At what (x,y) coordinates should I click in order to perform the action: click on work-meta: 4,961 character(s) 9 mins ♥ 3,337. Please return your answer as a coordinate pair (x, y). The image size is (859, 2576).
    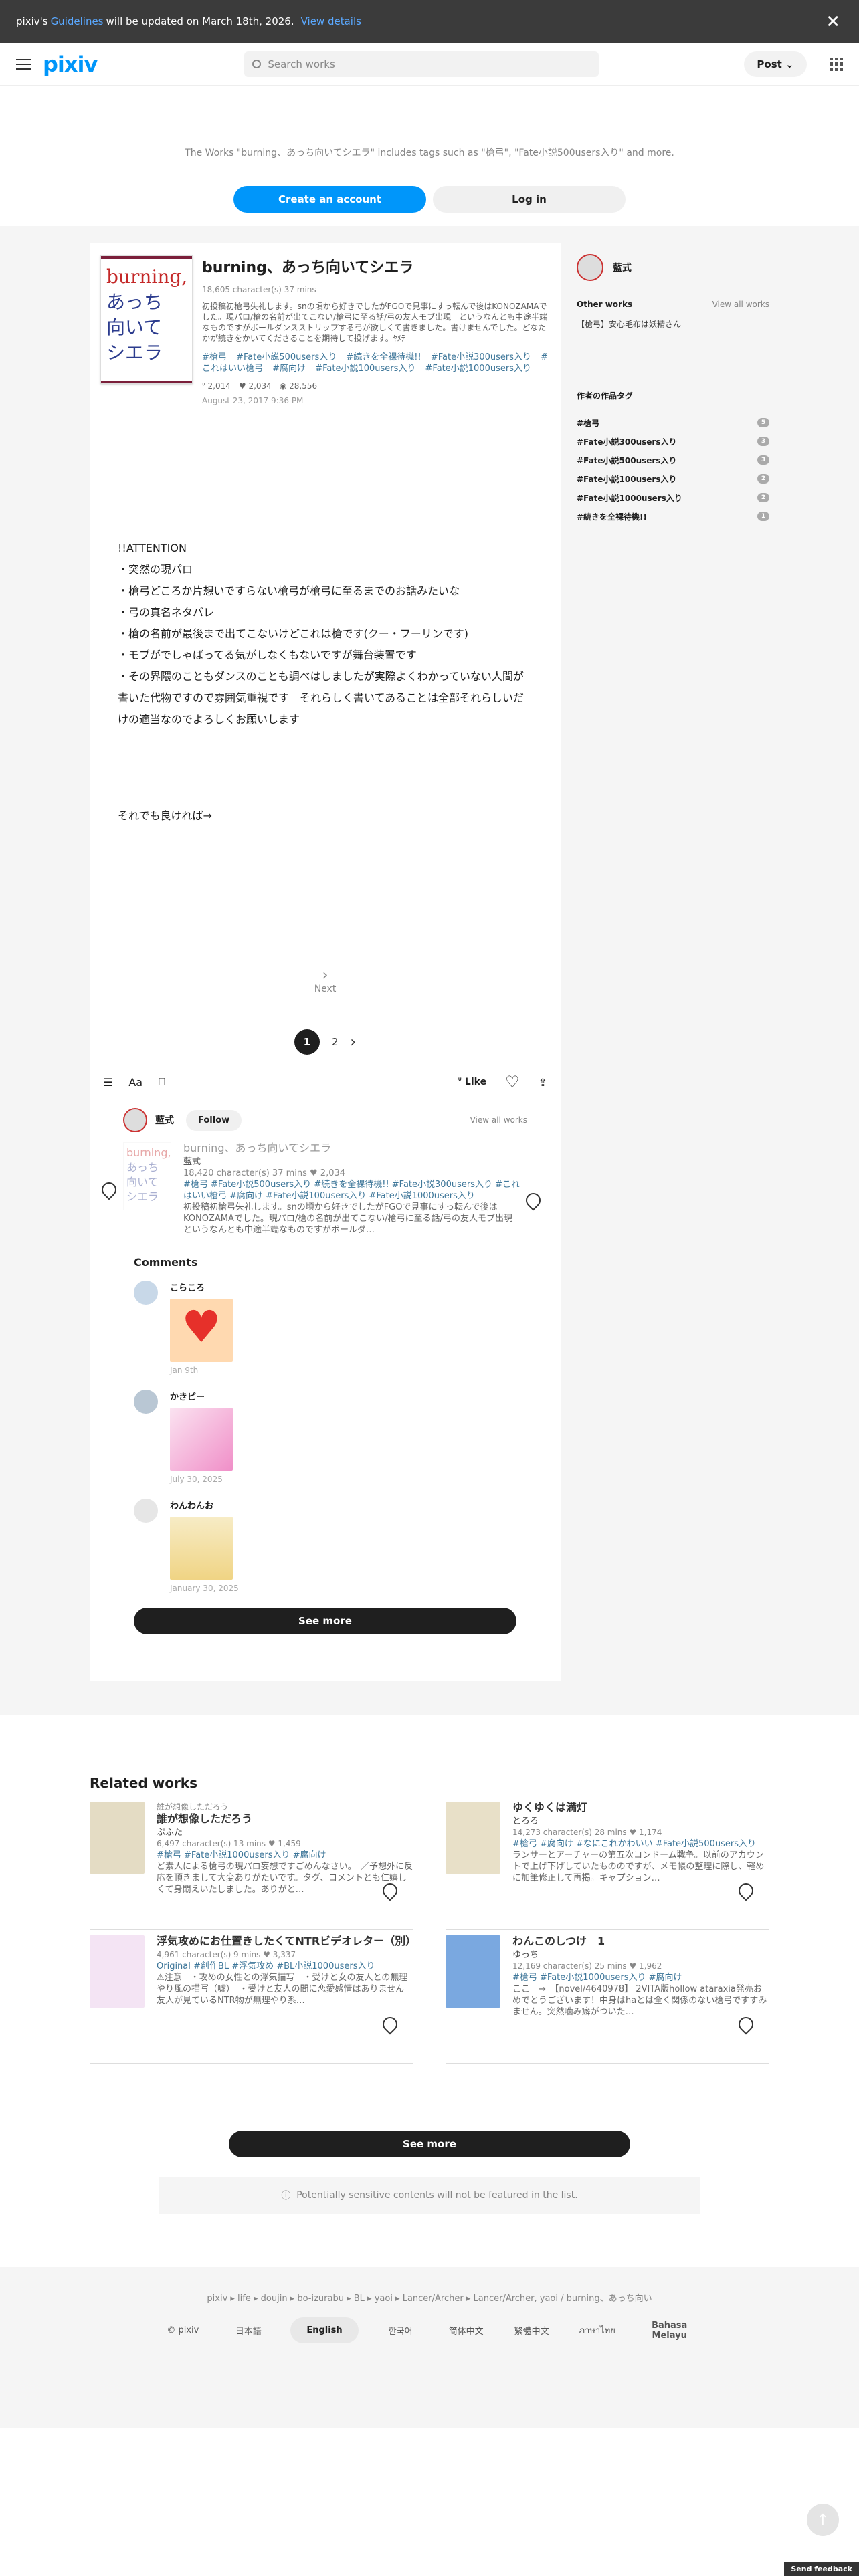
    Looking at the image, I should click on (226, 1954).